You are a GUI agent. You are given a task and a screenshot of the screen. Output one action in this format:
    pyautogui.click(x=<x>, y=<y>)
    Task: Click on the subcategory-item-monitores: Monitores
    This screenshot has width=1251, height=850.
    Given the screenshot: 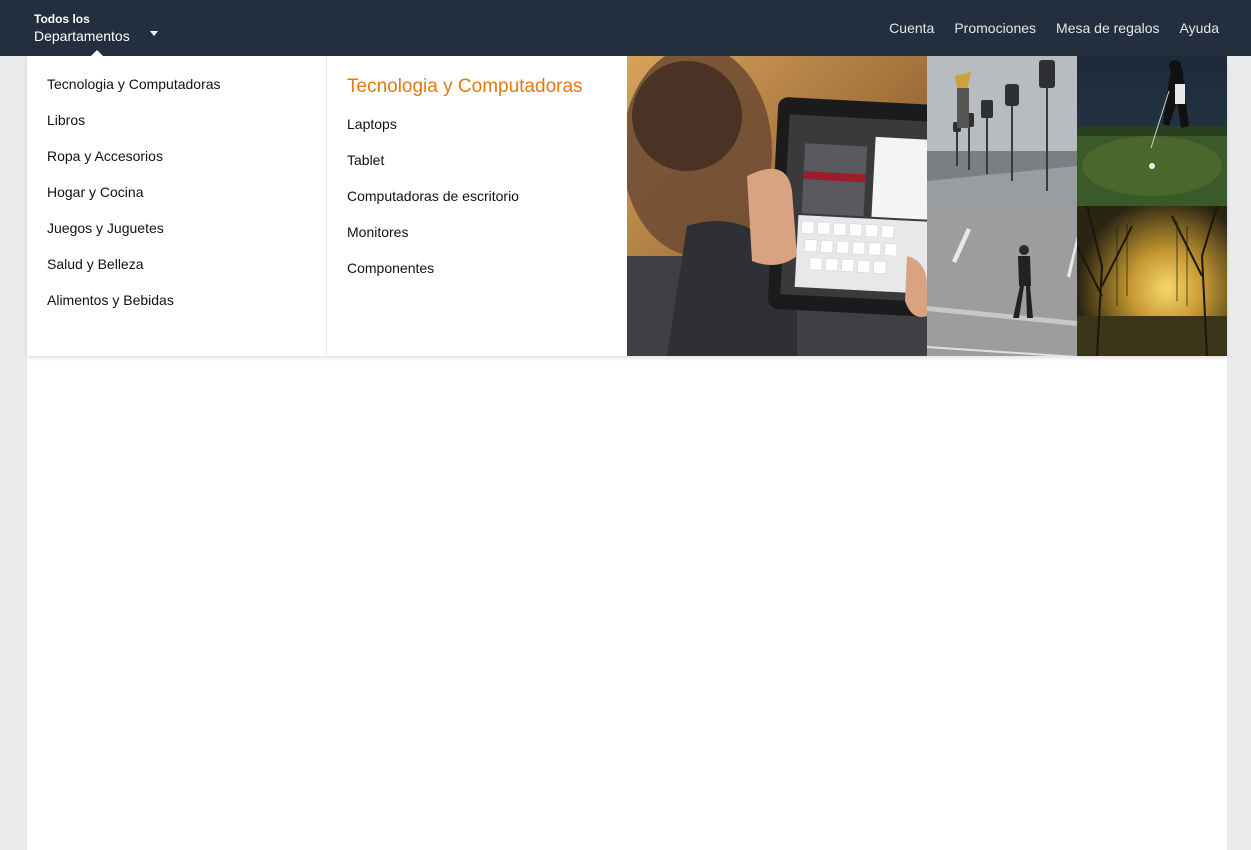 What is the action you would take?
    pyautogui.click(x=477, y=241)
    